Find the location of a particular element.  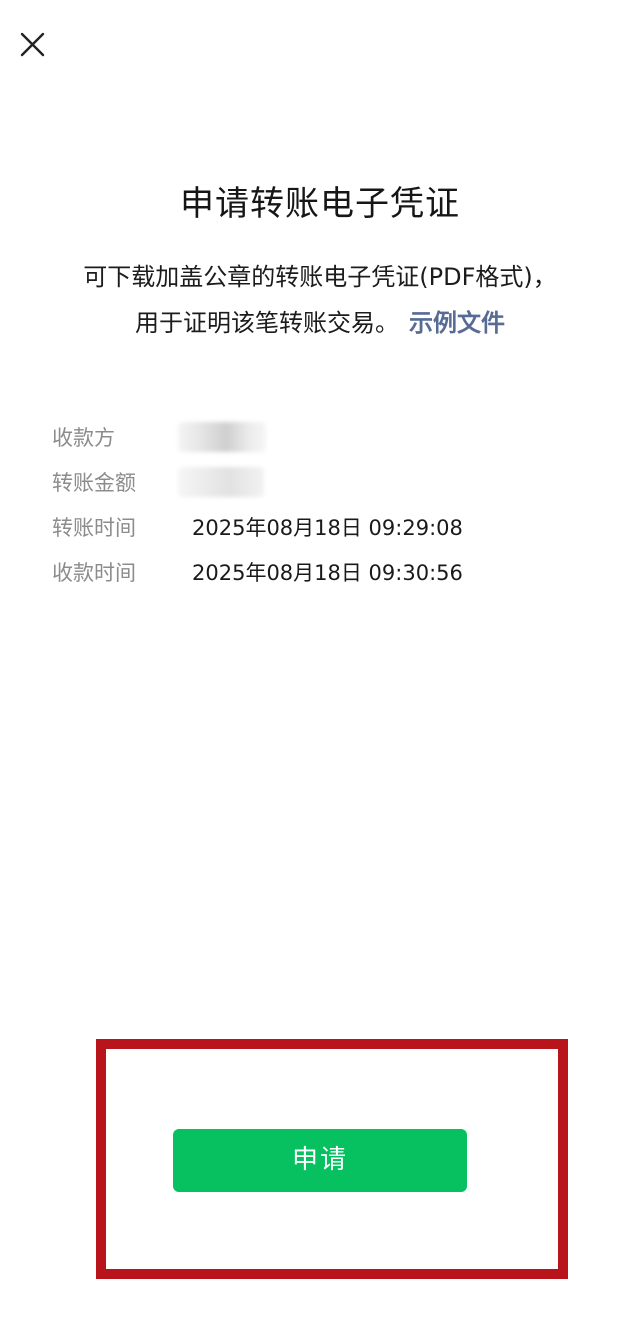

receive-time-value: 2025年08月18日 09:30:56 is located at coordinates (327, 572).